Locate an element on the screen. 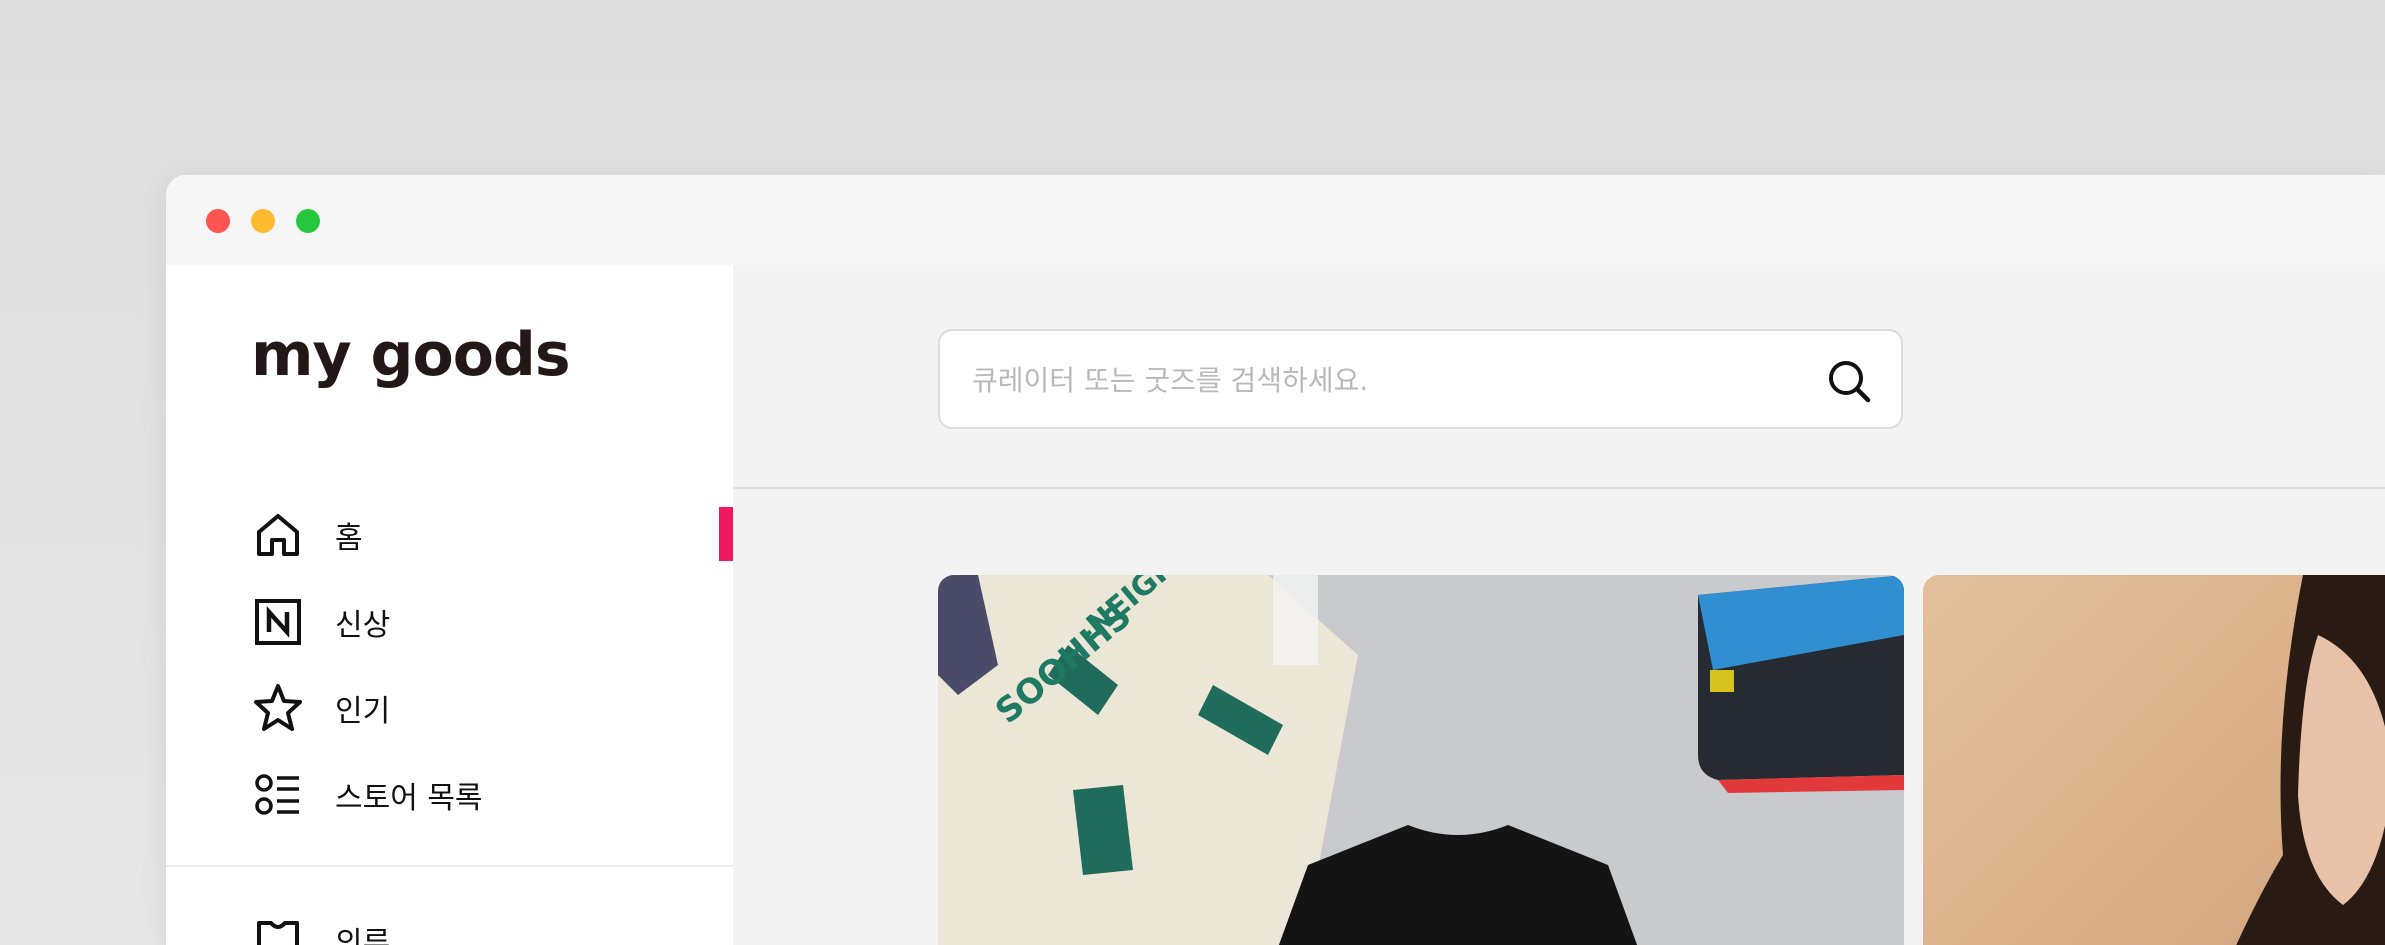 The width and height of the screenshot is (2385, 945). active-indicator is located at coordinates (726, 534).